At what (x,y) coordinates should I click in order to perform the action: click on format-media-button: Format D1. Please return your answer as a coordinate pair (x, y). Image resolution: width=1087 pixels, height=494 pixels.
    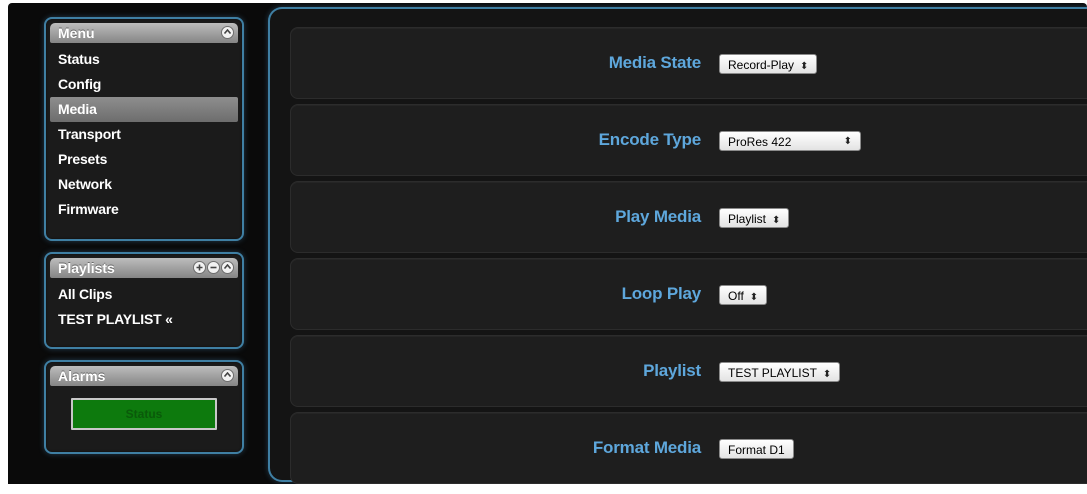
    Looking at the image, I should click on (756, 449).